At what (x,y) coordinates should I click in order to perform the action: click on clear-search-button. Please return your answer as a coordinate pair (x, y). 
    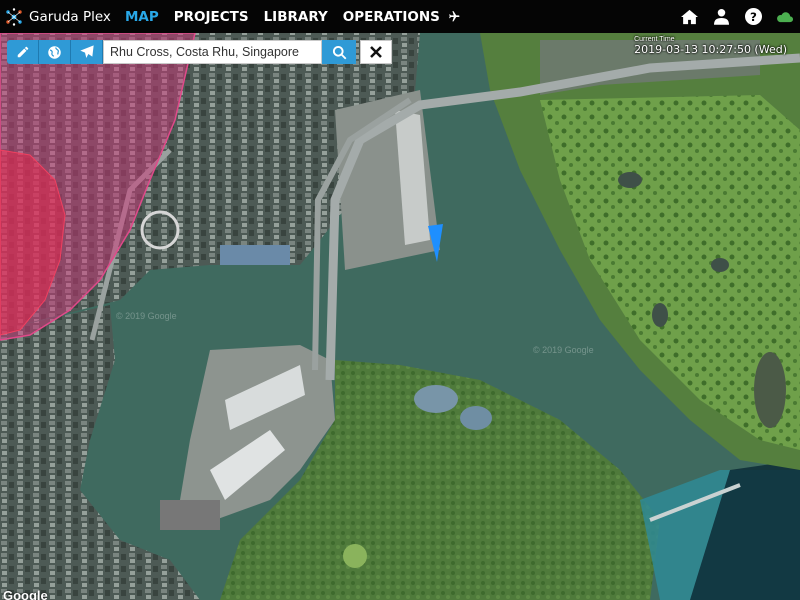
    Looking at the image, I should click on (376, 52).